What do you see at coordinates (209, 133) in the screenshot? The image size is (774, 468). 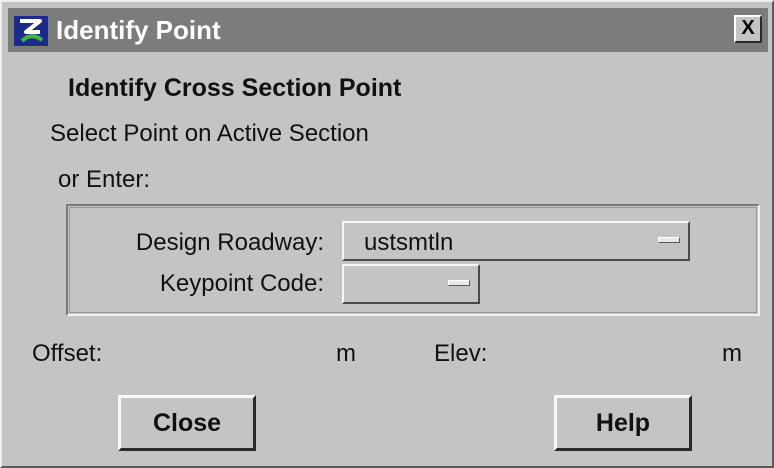 I see `instruction-text: Select Point on Active Section` at bounding box center [209, 133].